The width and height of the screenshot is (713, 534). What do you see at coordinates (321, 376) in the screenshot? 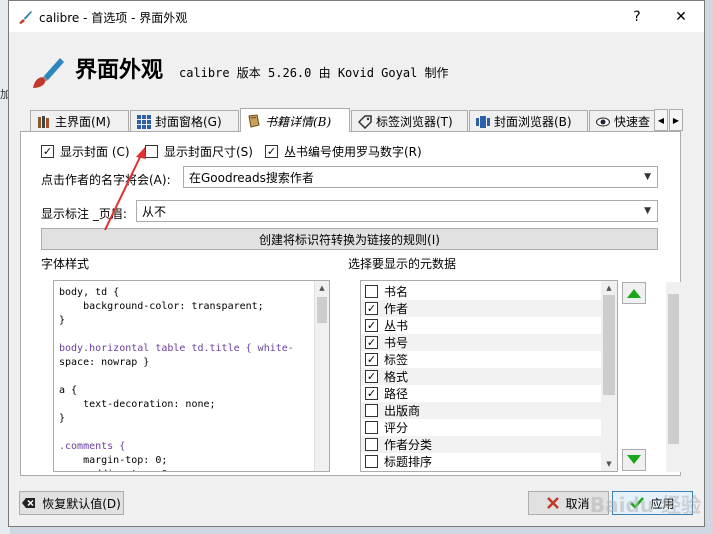
I see `css-editor-scrollbar: ▲` at bounding box center [321, 376].